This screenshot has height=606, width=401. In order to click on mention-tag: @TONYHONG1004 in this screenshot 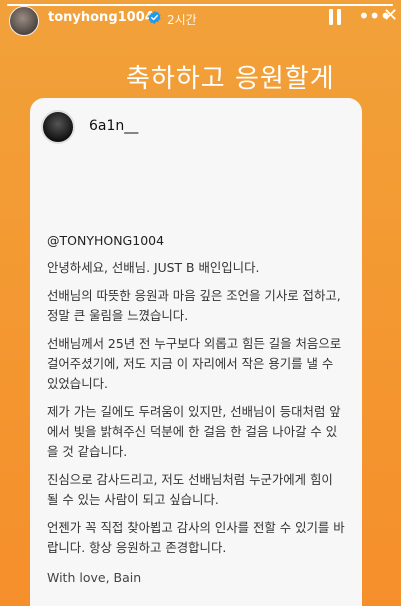, I will do `click(105, 240)`.